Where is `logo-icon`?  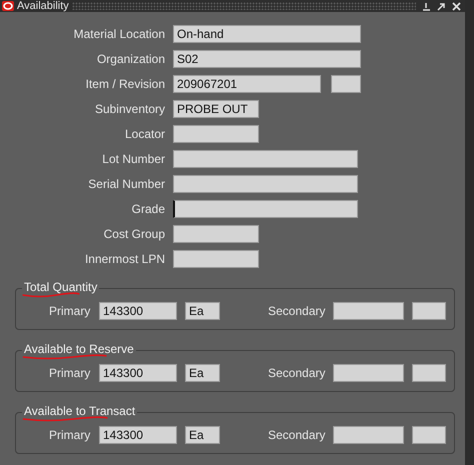
logo-icon is located at coordinates (8, 6).